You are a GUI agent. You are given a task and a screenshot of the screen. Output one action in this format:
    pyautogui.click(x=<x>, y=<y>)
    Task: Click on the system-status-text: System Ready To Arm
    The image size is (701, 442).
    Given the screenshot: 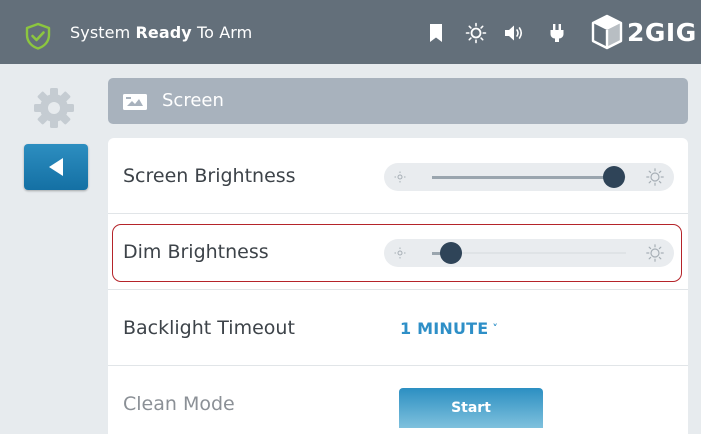 What is the action you would take?
    pyautogui.click(x=161, y=32)
    